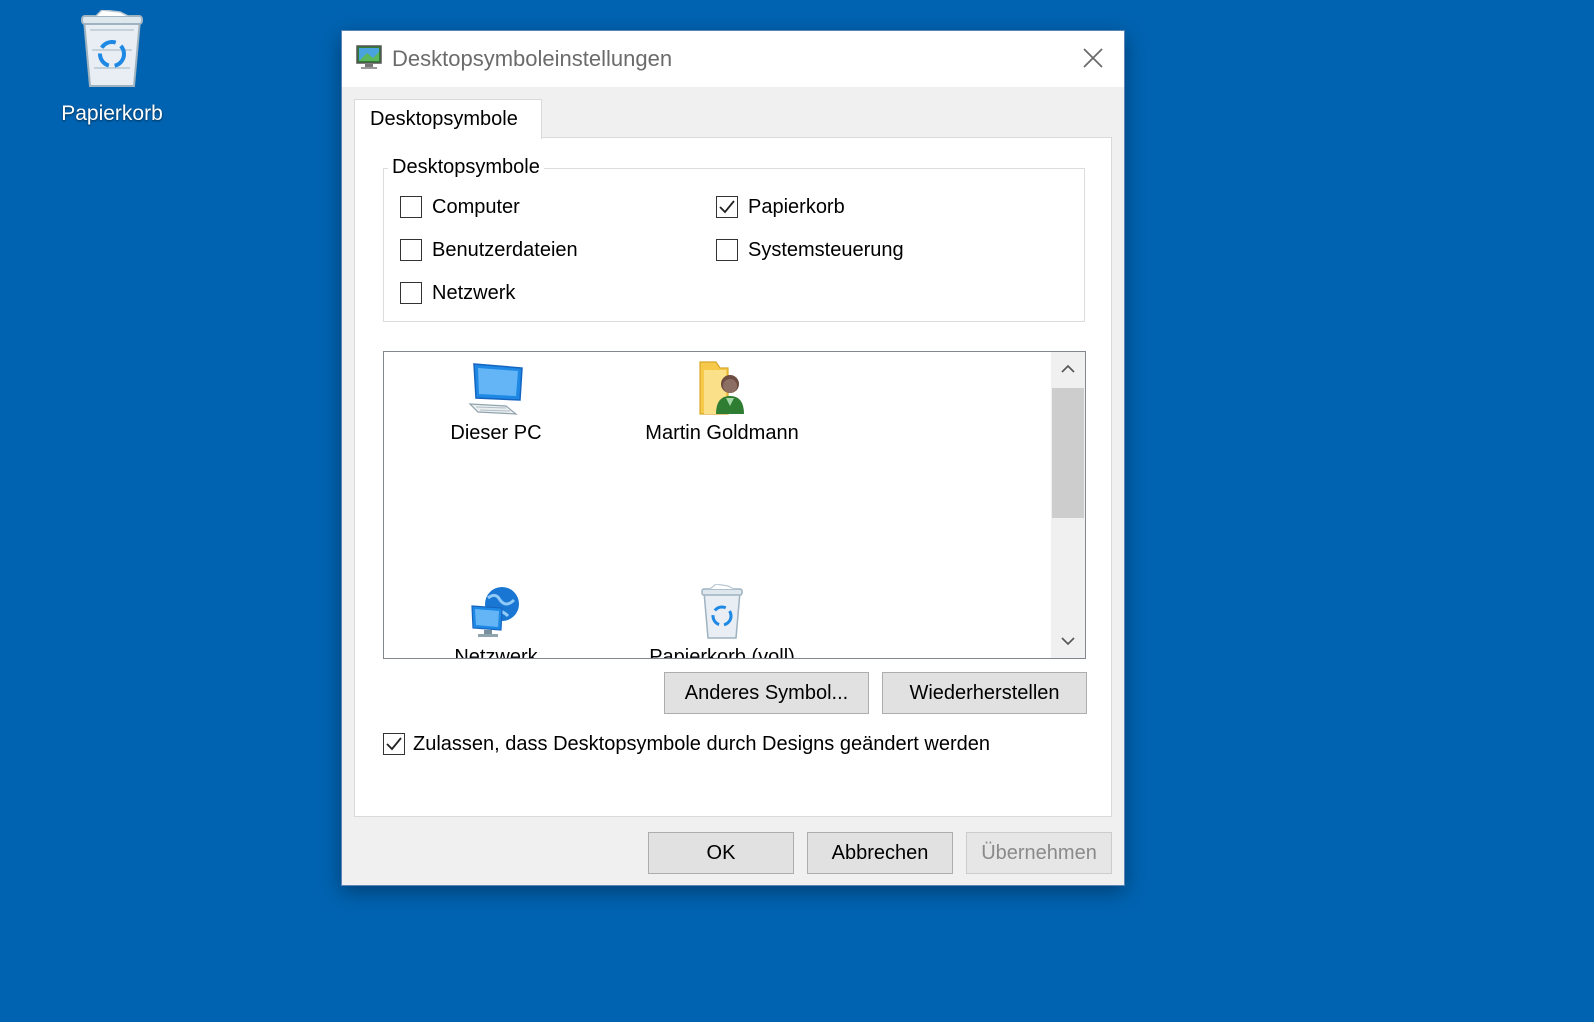 Image resolution: width=1594 pixels, height=1022 pixels. I want to click on cancel-button: Abbrechen, so click(880, 853).